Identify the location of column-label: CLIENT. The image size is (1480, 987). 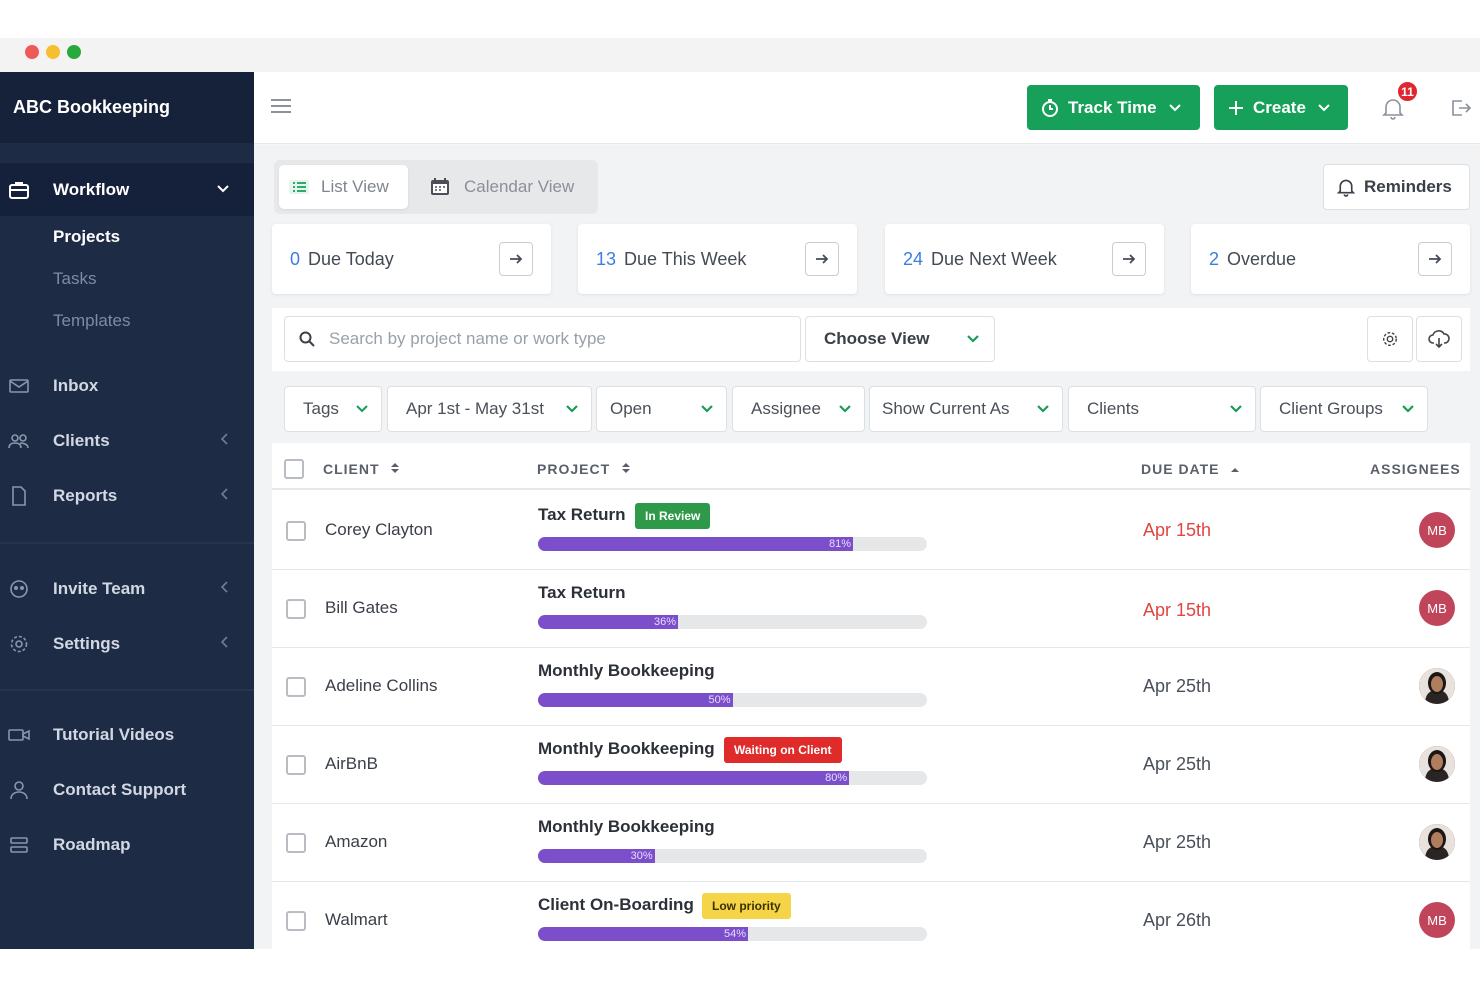
(351, 469).